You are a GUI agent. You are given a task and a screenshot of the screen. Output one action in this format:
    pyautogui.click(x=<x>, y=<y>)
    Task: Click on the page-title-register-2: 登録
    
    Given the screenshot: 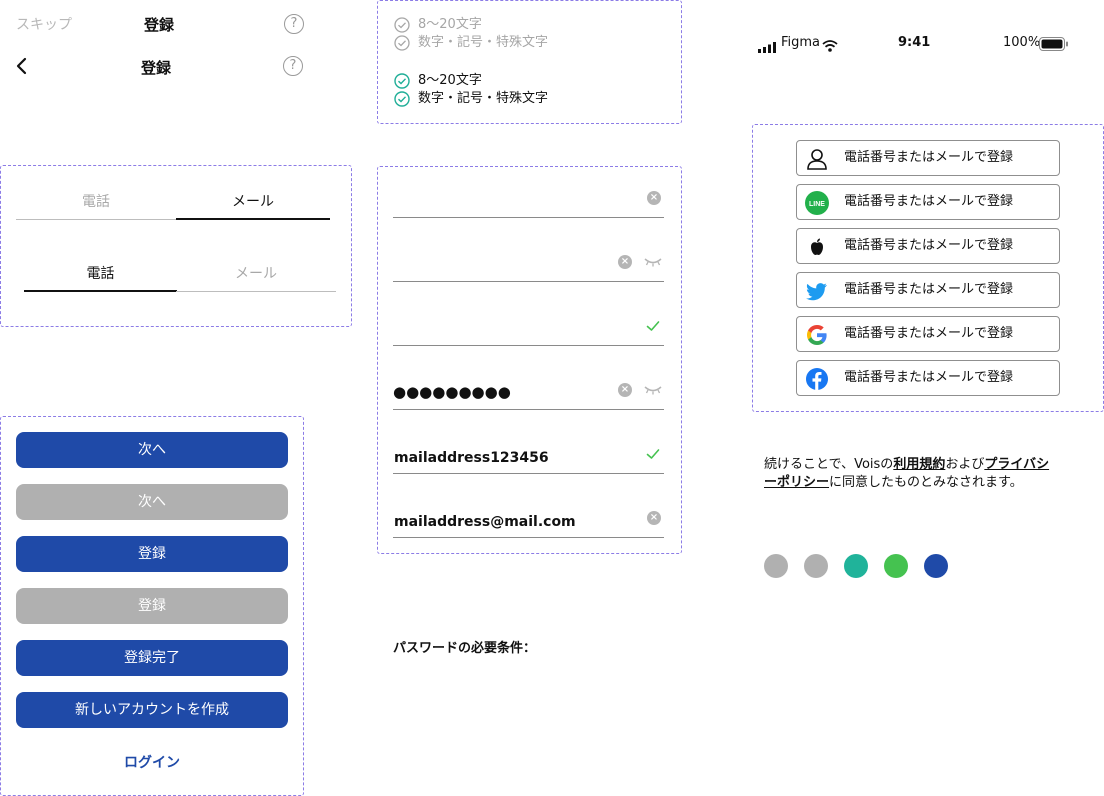 What is the action you would take?
    pyautogui.click(x=156, y=68)
    